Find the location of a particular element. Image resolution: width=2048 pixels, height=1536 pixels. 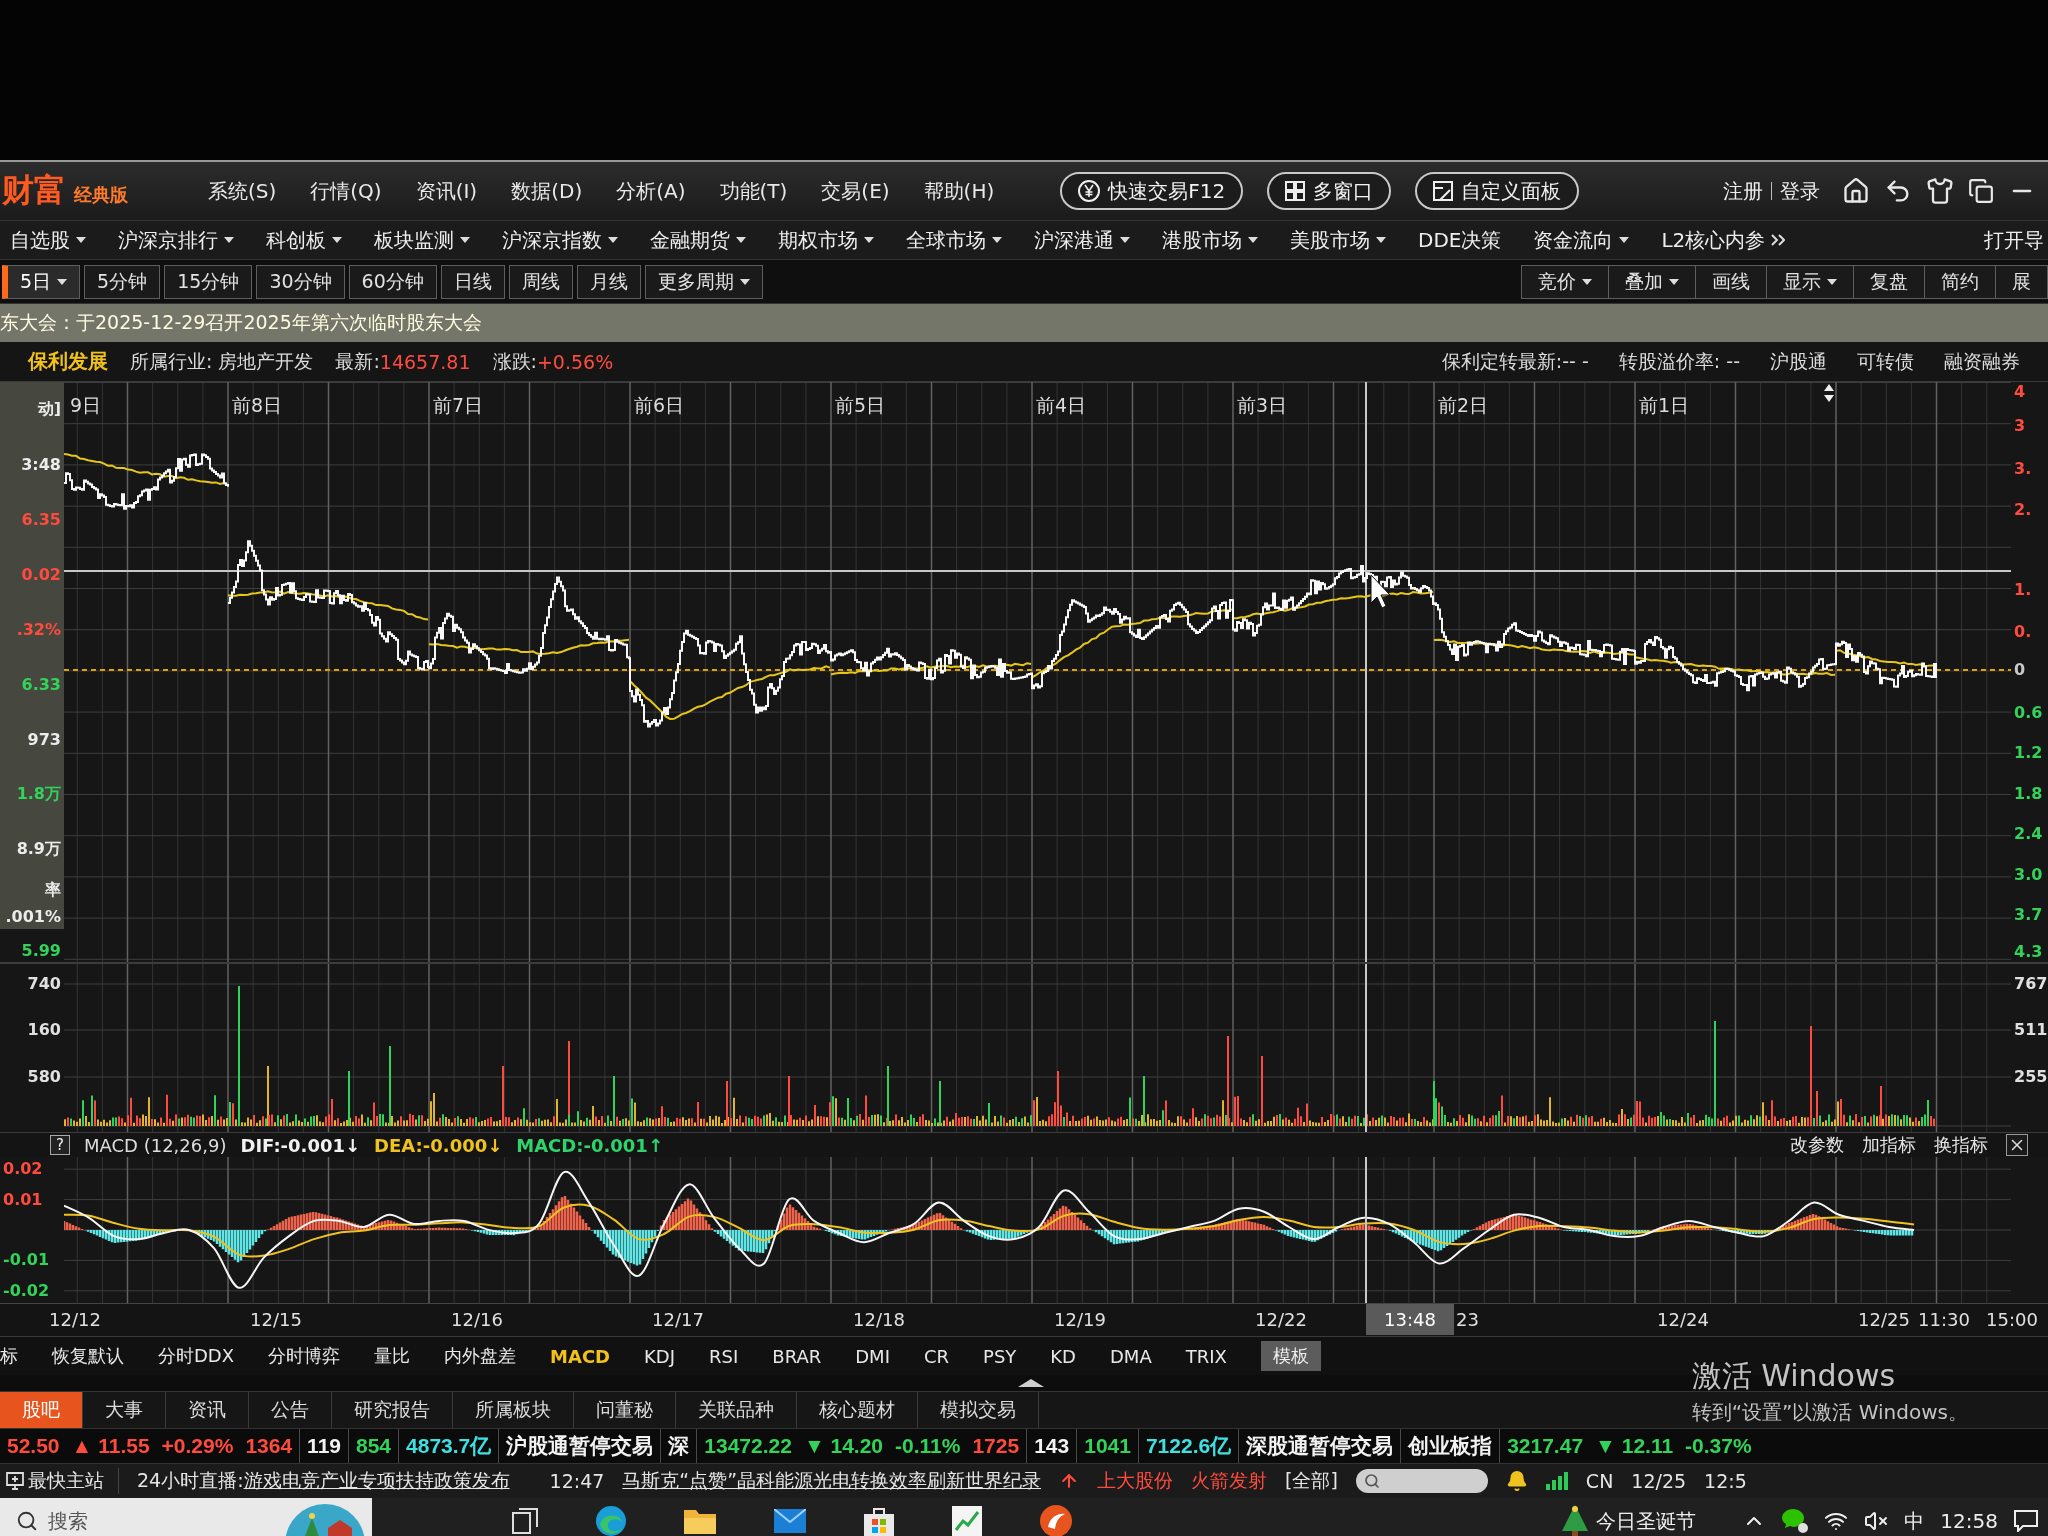

nav-menu-item: 港股市场 is located at coordinates (1210, 240).